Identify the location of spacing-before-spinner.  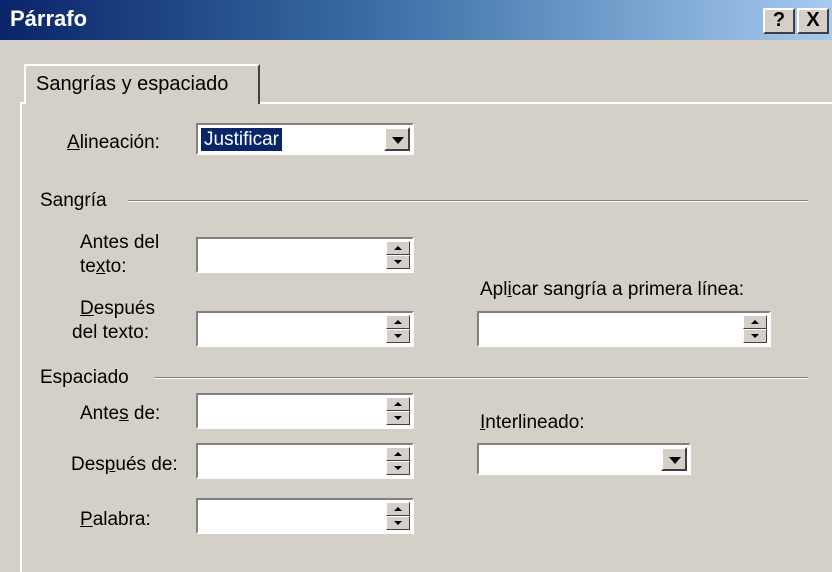
(398, 411).